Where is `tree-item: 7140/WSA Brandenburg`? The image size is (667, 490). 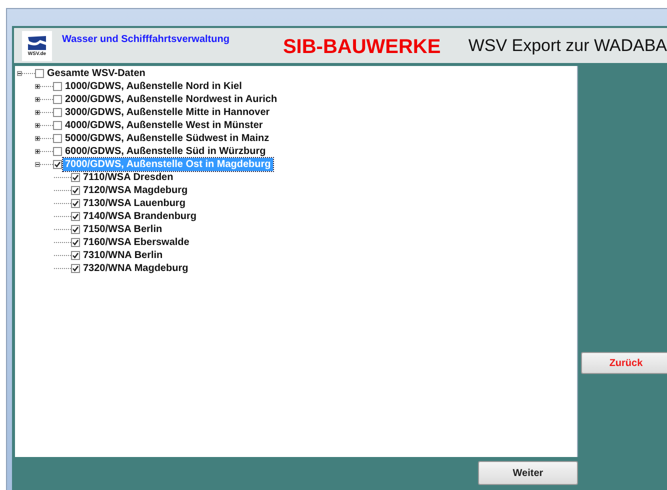
tree-item: 7140/WSA Brandenburg is located at coordinates (140, 216).